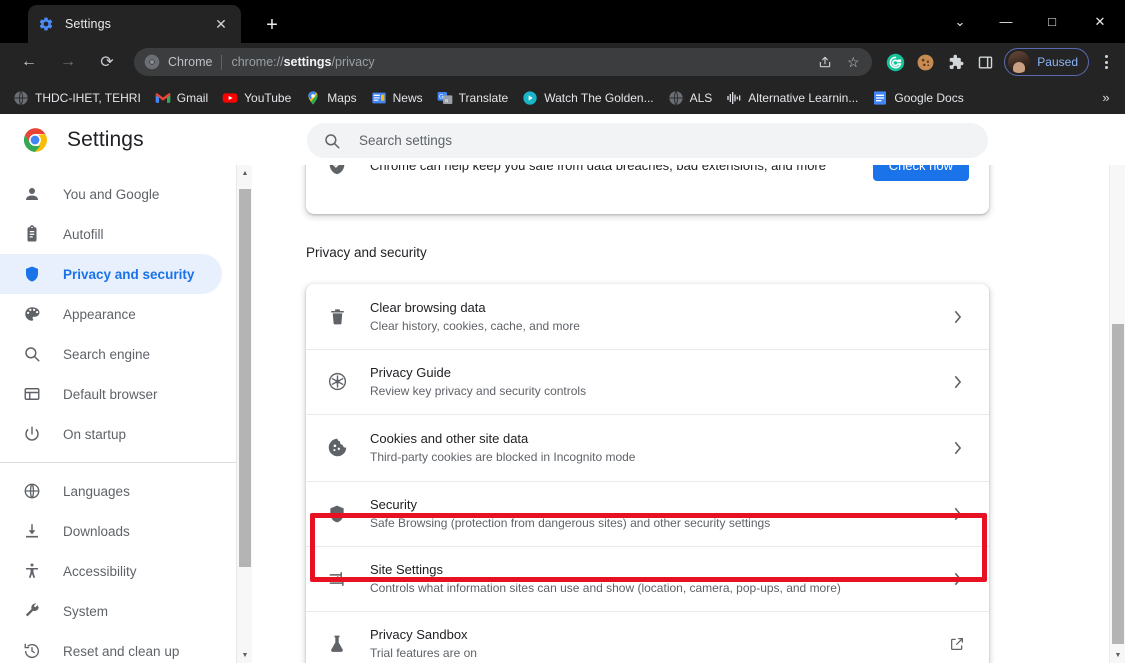 This screenshot has width=1125, height=663. I want to click on sidebar-scrollbar: ▲ ▼, so click(244, 414).